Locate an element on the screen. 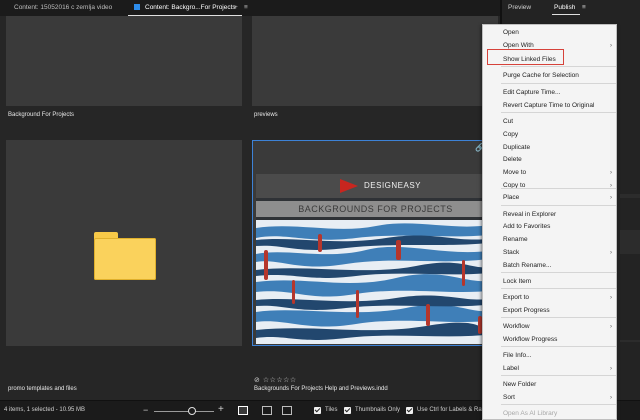  menu-item-label: Duplicate is located at coordinates (517, 147).